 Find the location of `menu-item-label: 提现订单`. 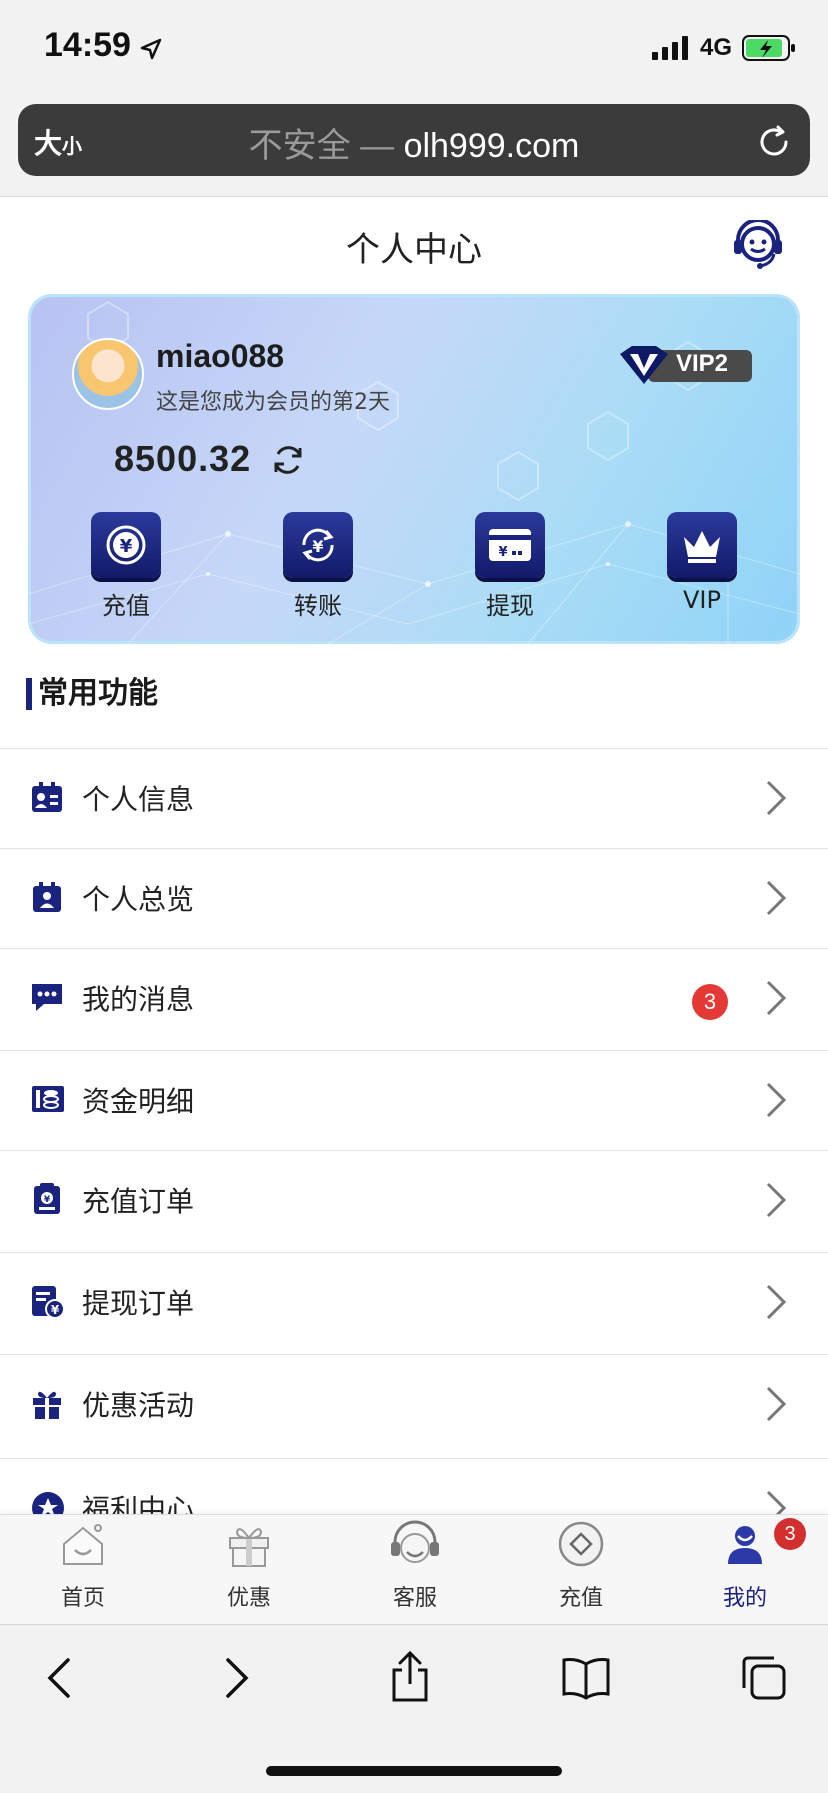

menu-item-label: 提现订单 is located at coordinates (138, 1303).